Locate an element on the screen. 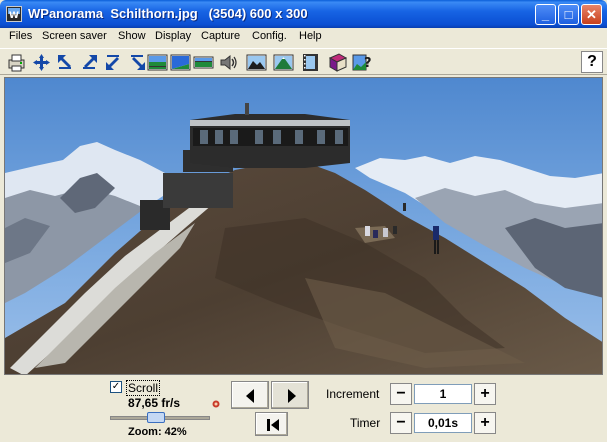 The height and width of the screenshot is (442, 607). toolbar: ? ? is located at coordinates (303, 61).